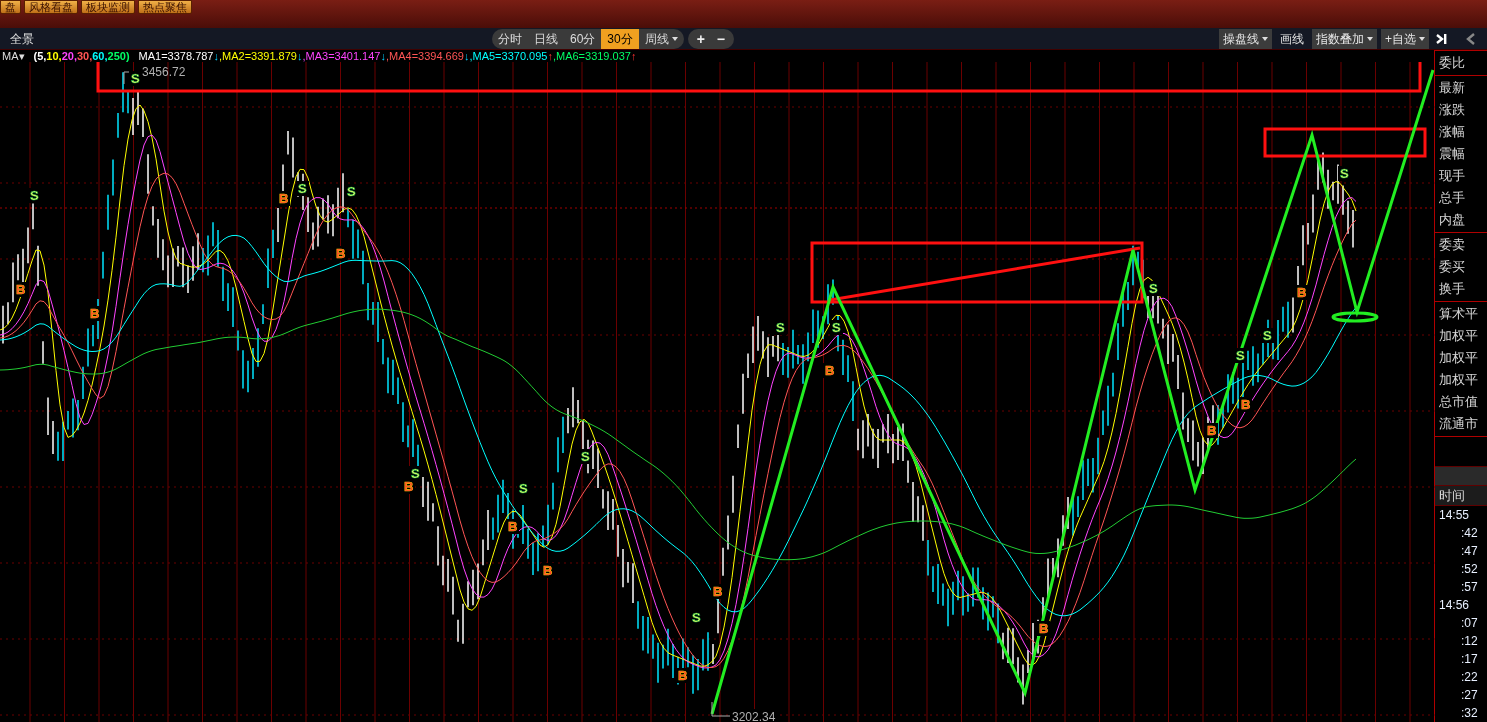 The height and width of the screenshot is (722, 1487). What do you see at coordinates (258, 56) in the screenshot?
I see `ma-value: ,MA2=3391.879` at bounding box center [258, 56].